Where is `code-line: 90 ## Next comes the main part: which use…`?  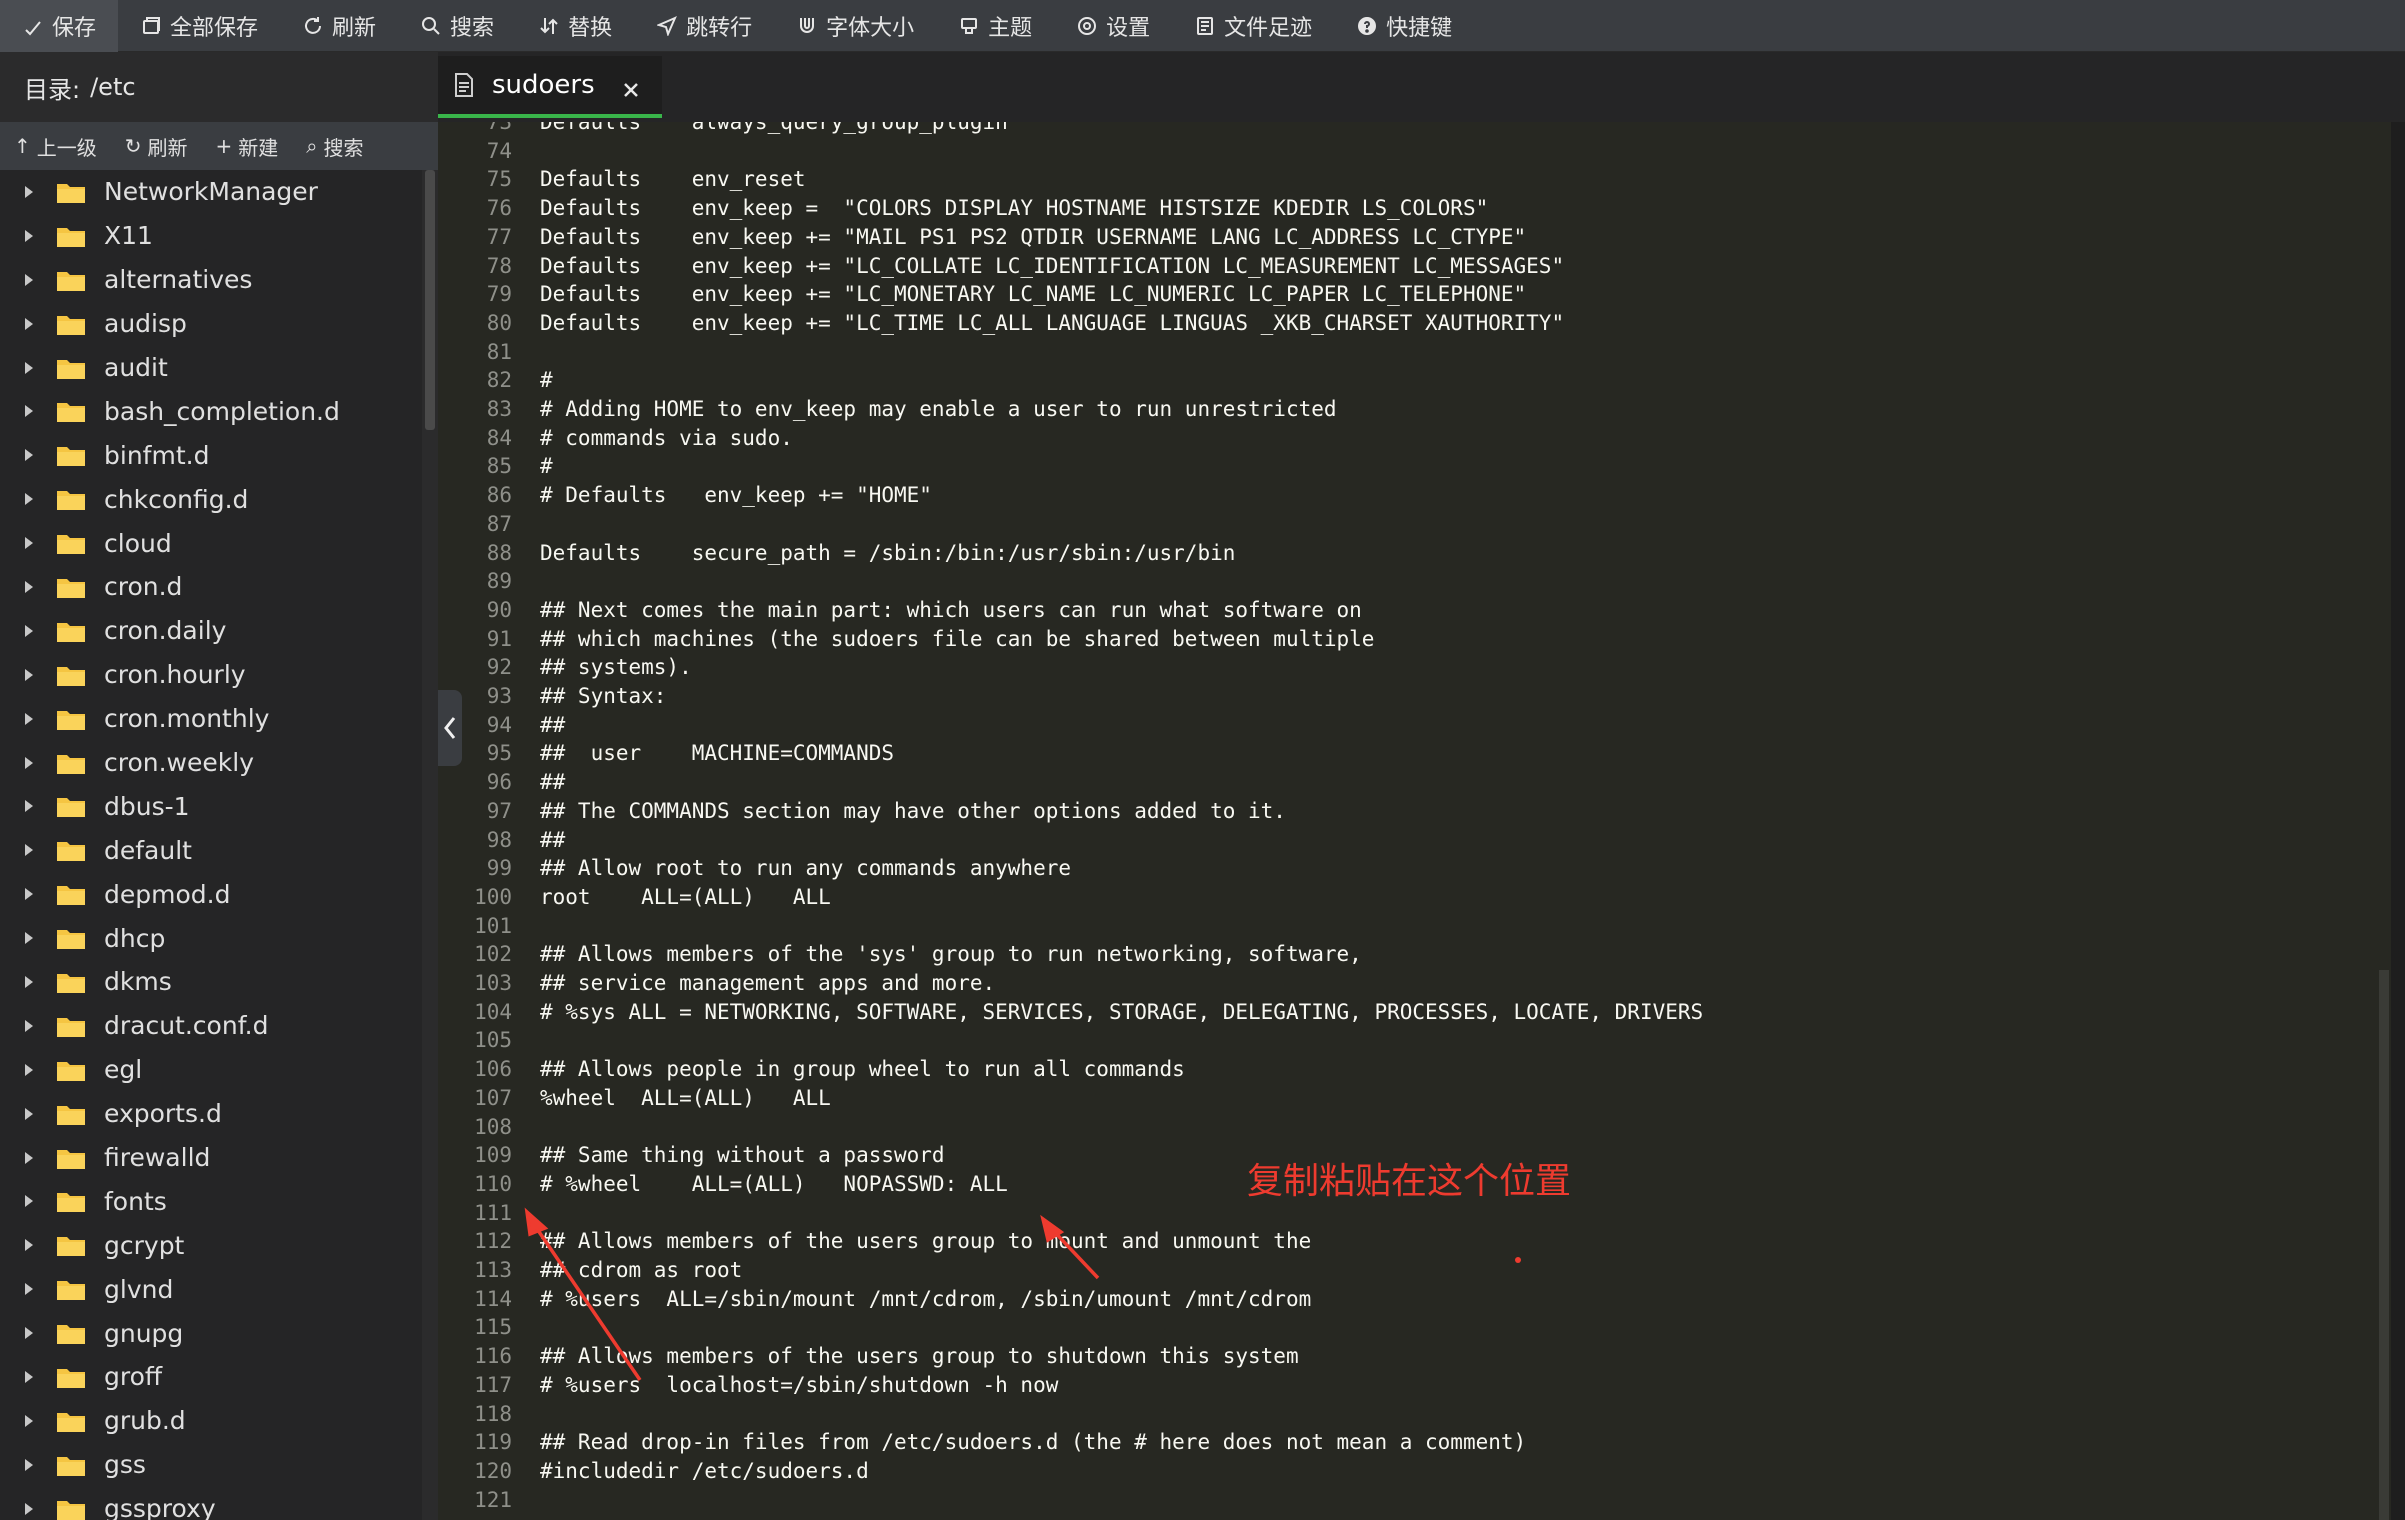
code-line: 90 ## Next comes the main part: which use… is located at coordinates (1414, 610).